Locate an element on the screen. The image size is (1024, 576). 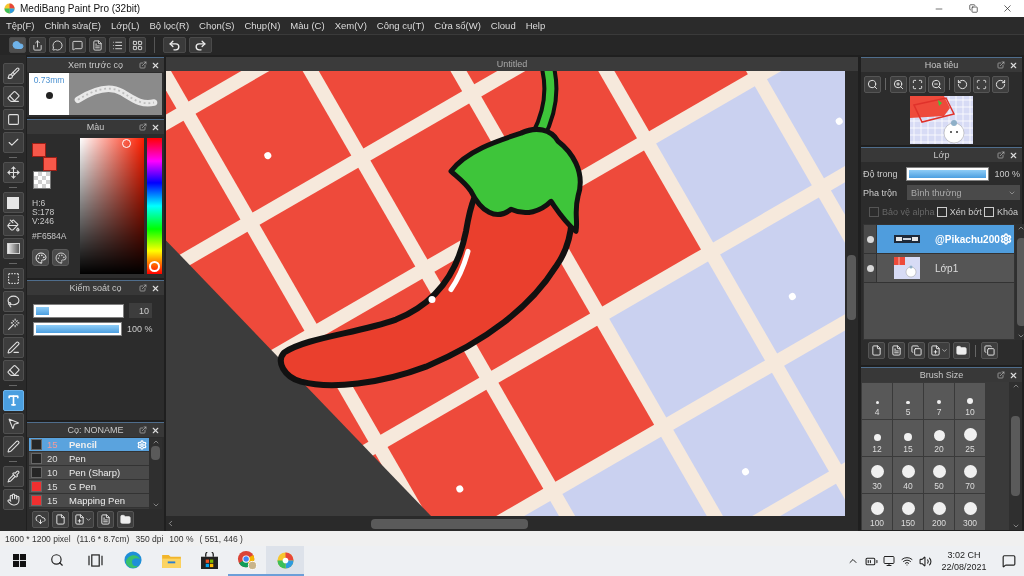
hue-handle is located at coordinates (155, 266).